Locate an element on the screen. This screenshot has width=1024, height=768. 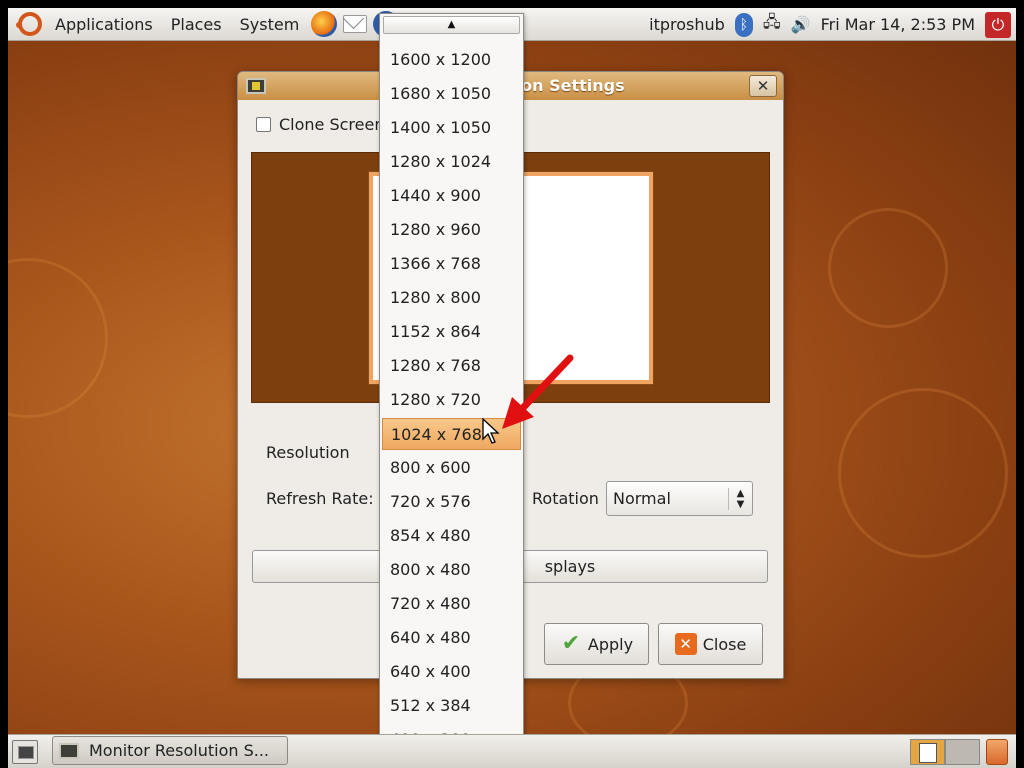
firefox-icon is located at coordinates (324, 24).